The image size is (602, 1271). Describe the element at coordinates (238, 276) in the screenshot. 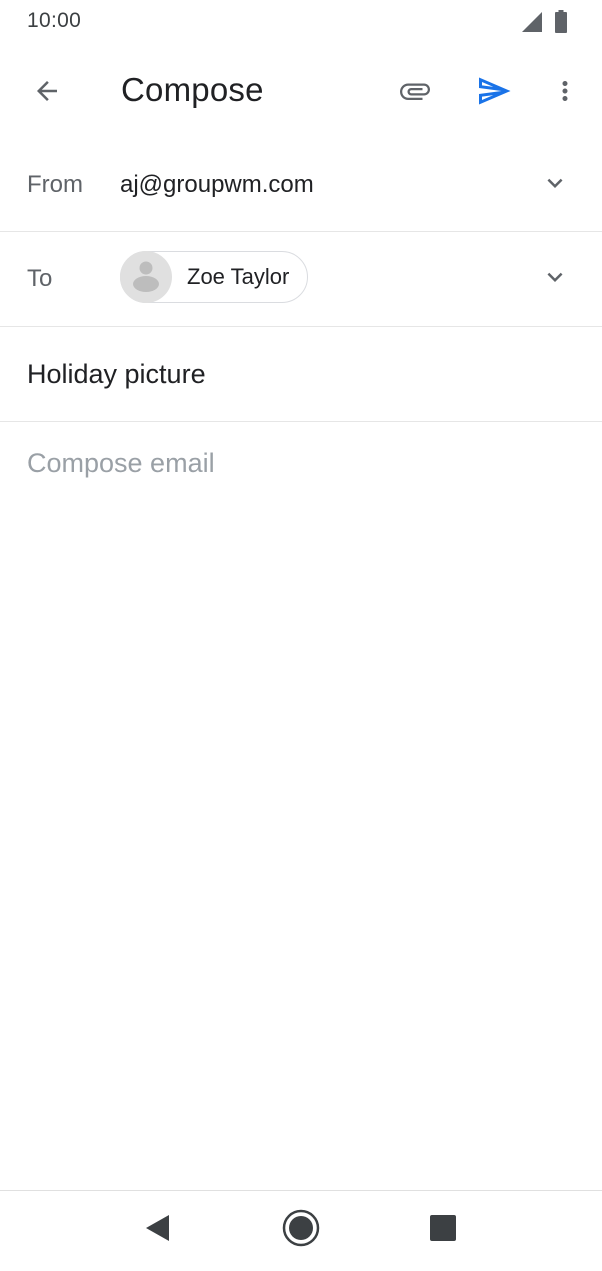

I see `recipient-name: Zoe Taylor` at that location.